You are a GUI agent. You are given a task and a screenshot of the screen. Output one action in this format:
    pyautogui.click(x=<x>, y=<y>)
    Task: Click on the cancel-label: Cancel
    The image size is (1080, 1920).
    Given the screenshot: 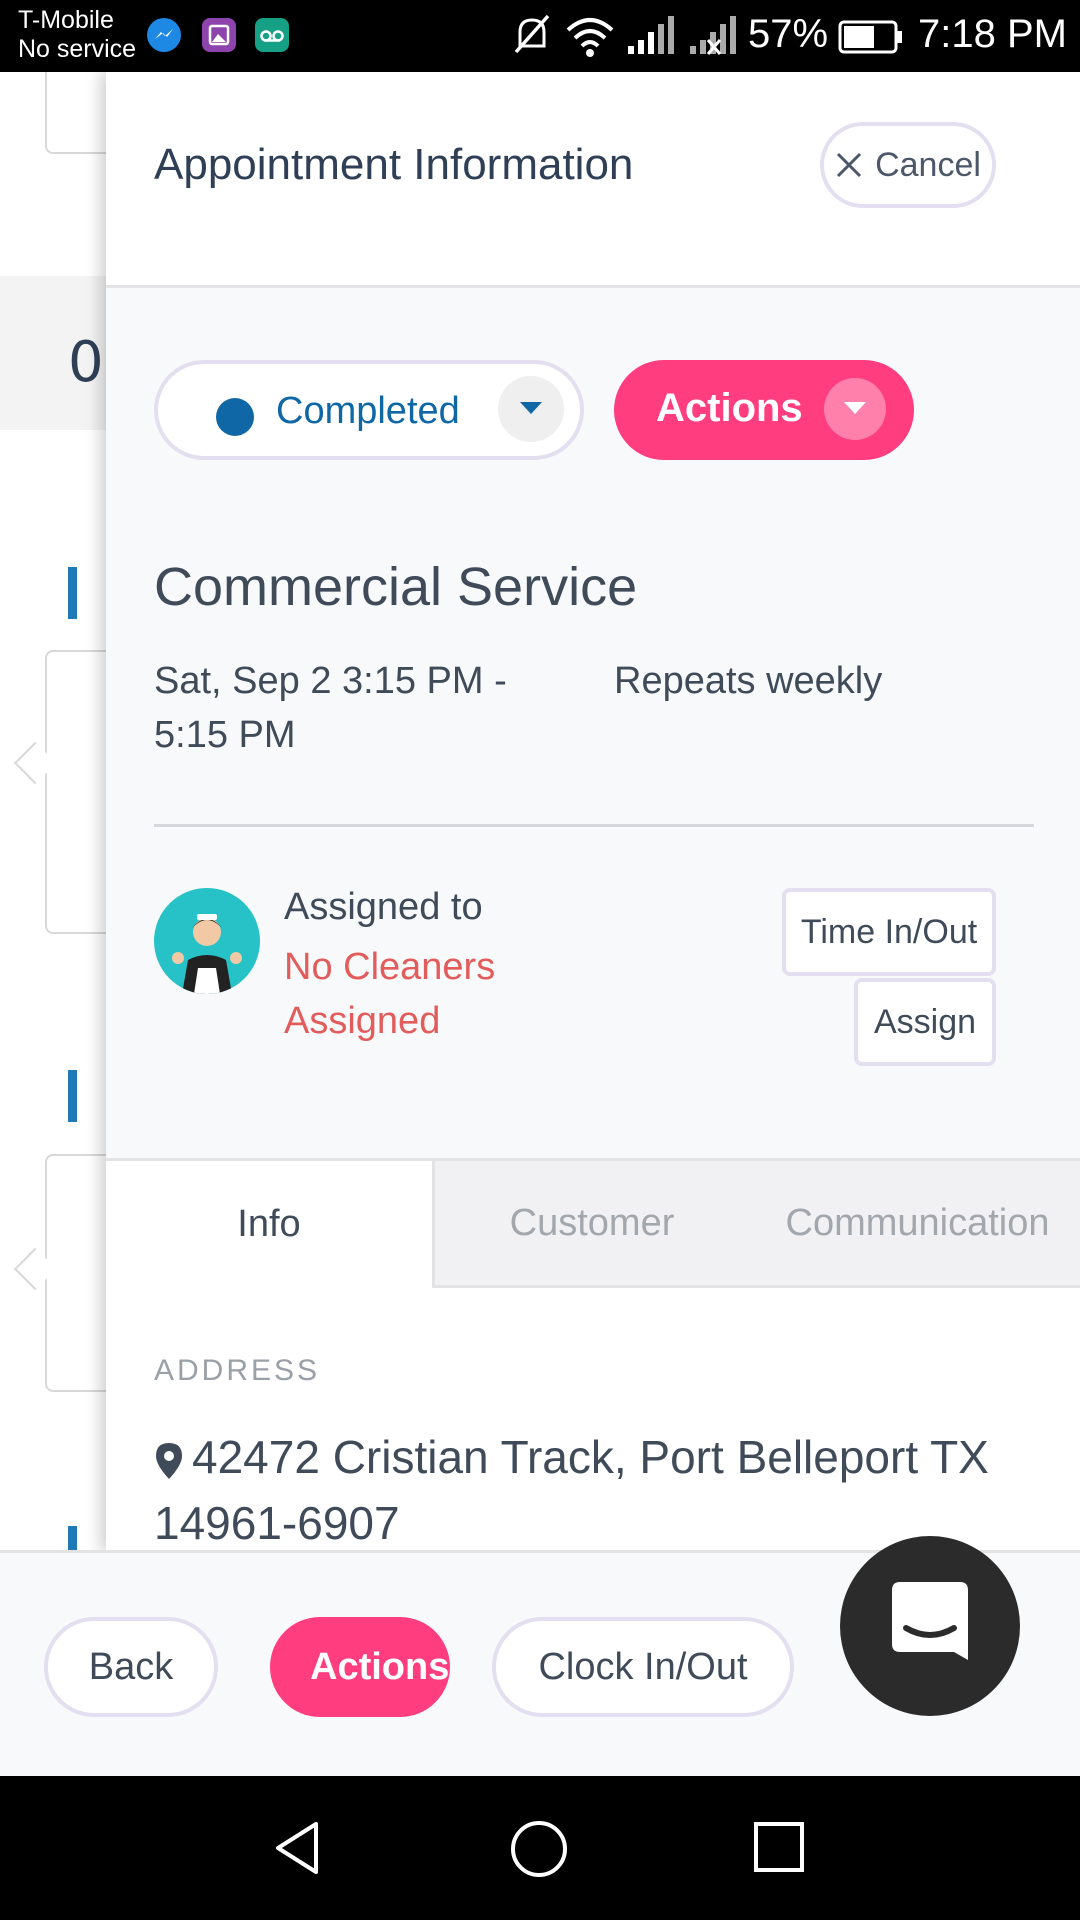 What is the action you would take?
    pyautogui.click(x=928, y=164)
    